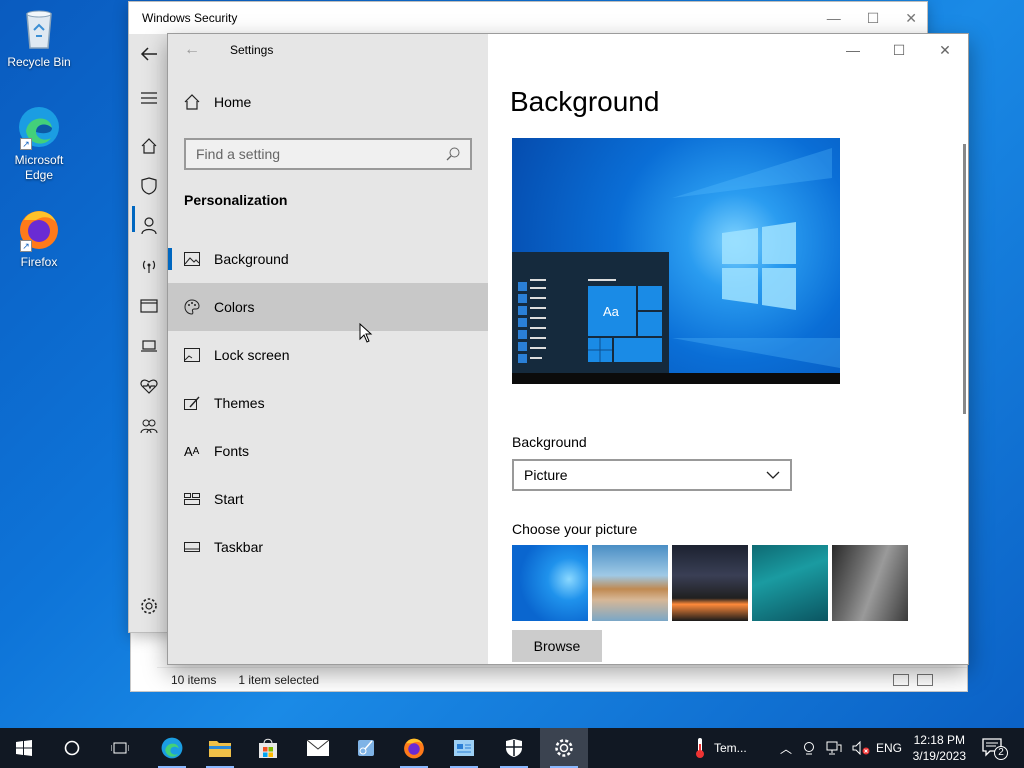  Describe the element at coordinates (328, 307) in the screenshot. I see `nav-item-colors: Colors` at that location.